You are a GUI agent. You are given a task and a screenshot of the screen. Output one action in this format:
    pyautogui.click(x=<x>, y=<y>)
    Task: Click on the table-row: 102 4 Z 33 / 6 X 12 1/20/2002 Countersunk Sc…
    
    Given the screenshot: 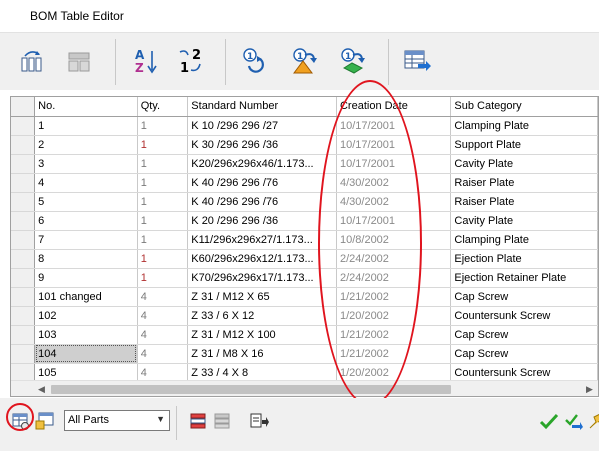 What is the action you would take?
    pyautogui.click(x=304, y=316)
    